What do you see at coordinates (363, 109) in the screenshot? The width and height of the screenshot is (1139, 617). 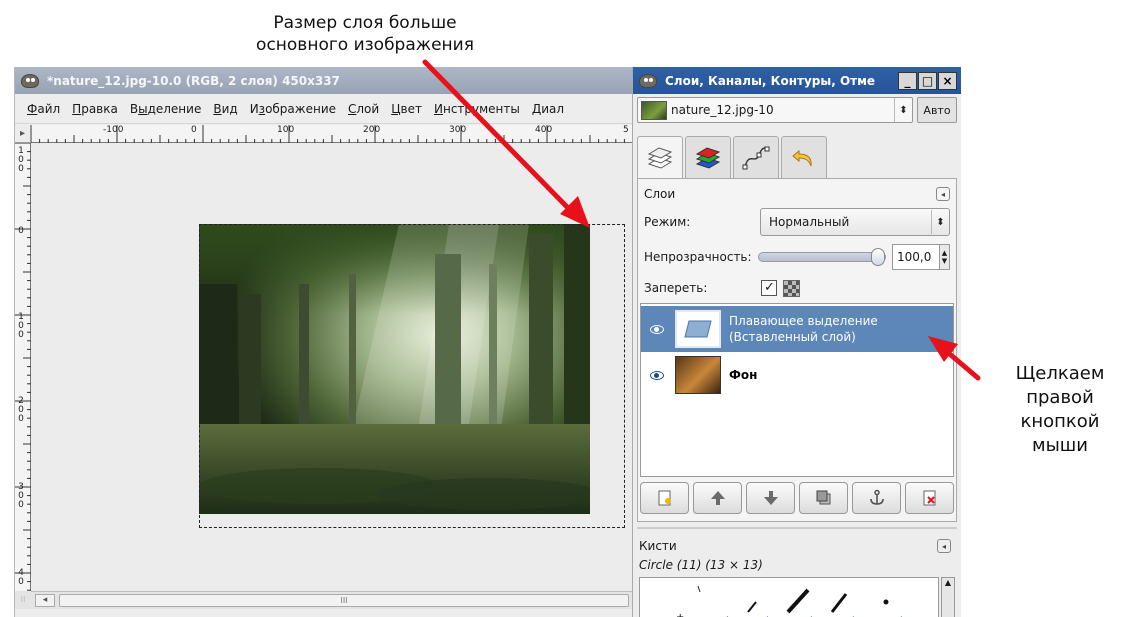 I see `menu-layer: Слой` at bounding box center [363, 109].